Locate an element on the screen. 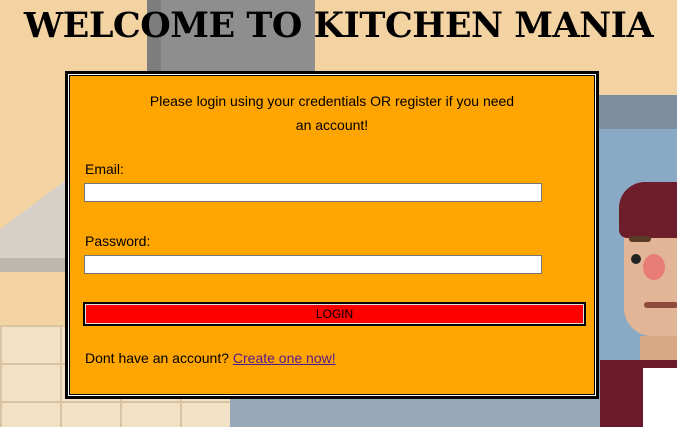 This screenshot has height=427, width=677. signup-line: Dont have an account? Create one now! is located at coordinates (210, 358).